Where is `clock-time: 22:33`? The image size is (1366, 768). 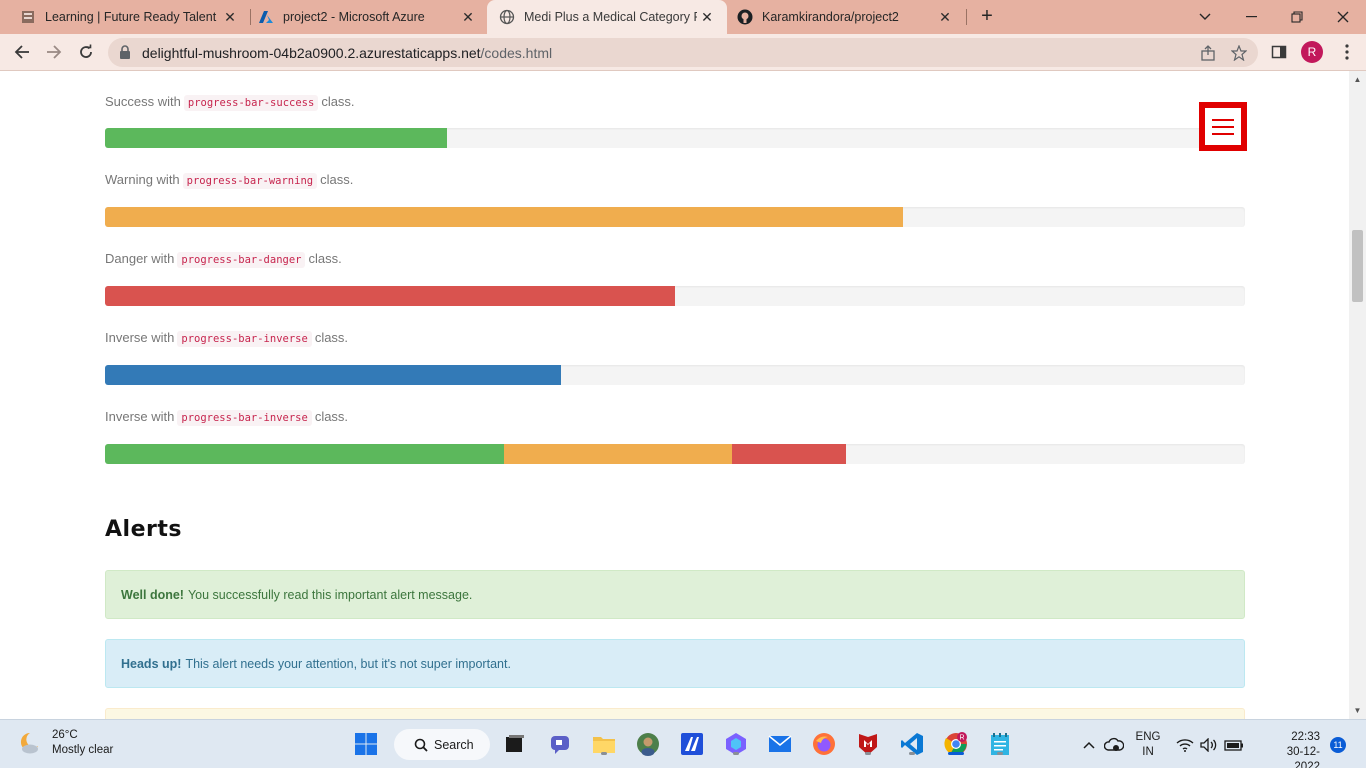
clock-time: 22:33 is located at coordinates (1305, 737).